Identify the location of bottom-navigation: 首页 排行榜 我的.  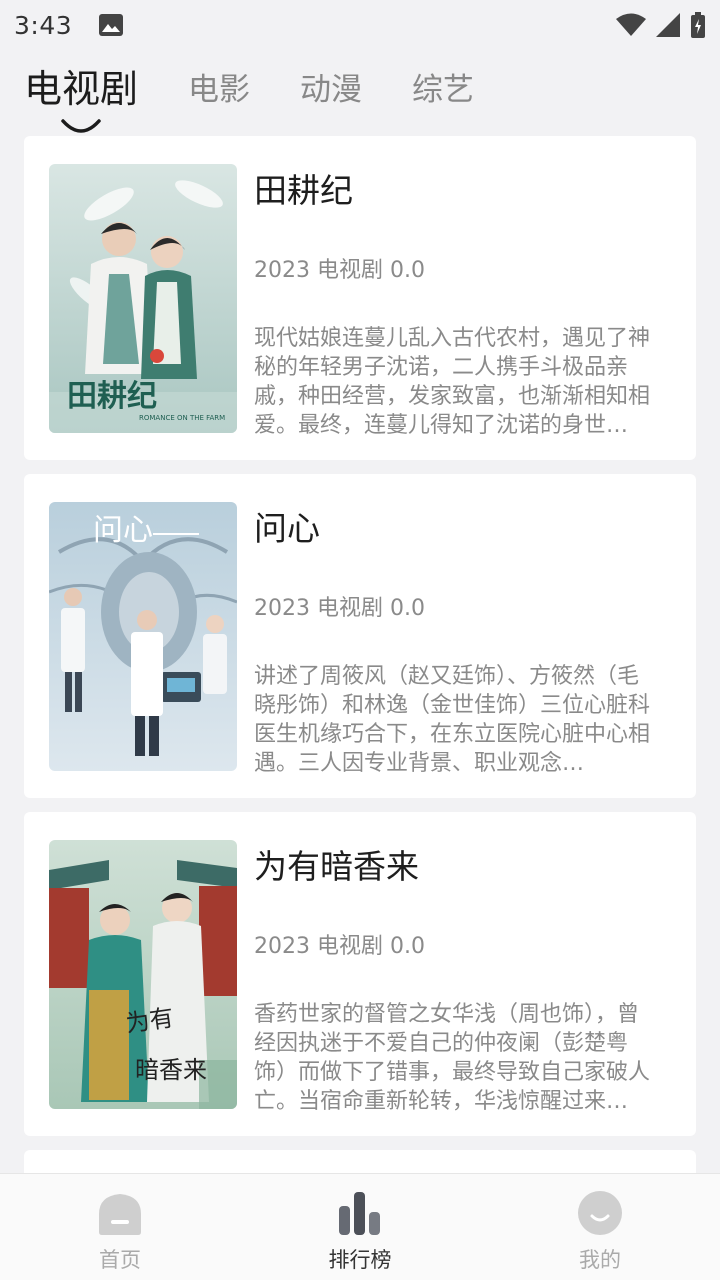
(360, 1226).